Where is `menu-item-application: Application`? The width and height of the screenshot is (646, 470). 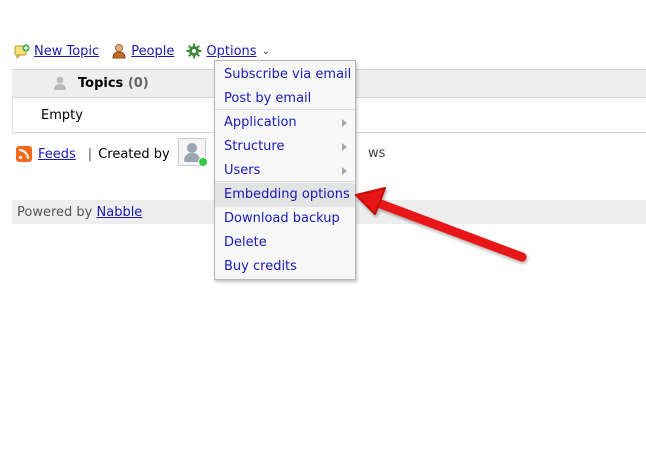 menu-item-application: Application is located at coordinates (285, 123).